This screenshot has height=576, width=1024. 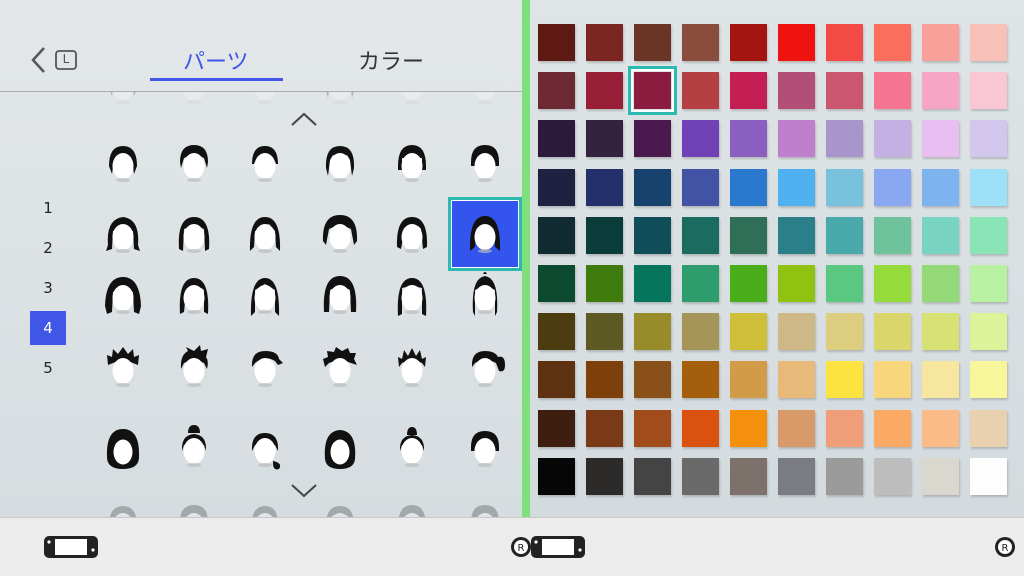 What do you see at coordinates (194, 295) in the screenshot?
I see `hair-style-long-sidepart` at bounding box center [194, 295].